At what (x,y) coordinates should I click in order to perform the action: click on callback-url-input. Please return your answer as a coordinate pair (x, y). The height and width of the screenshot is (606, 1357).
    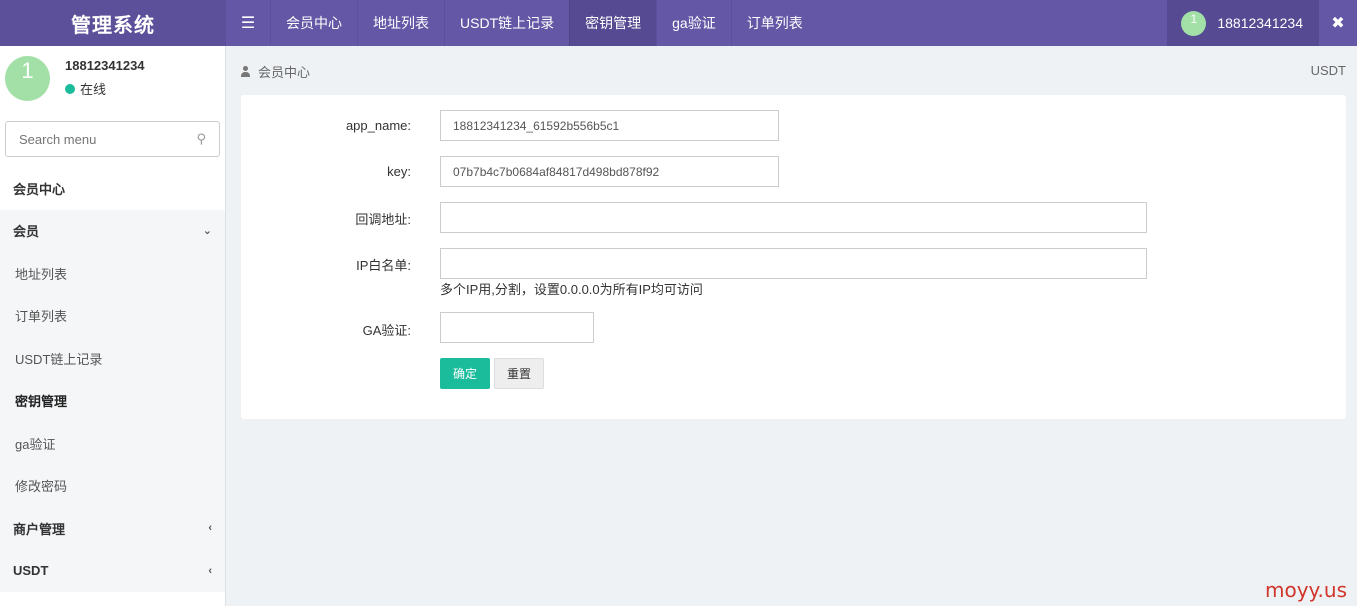
    Looking at the image, I should click on (793, 217).